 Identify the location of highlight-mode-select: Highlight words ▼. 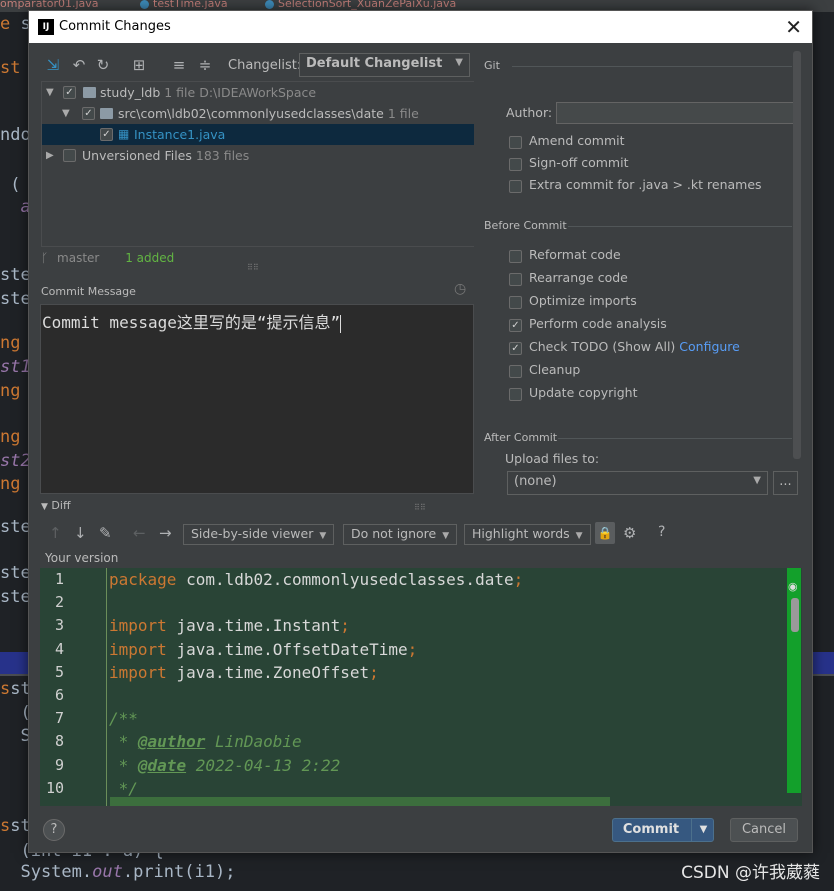
(527, 534).